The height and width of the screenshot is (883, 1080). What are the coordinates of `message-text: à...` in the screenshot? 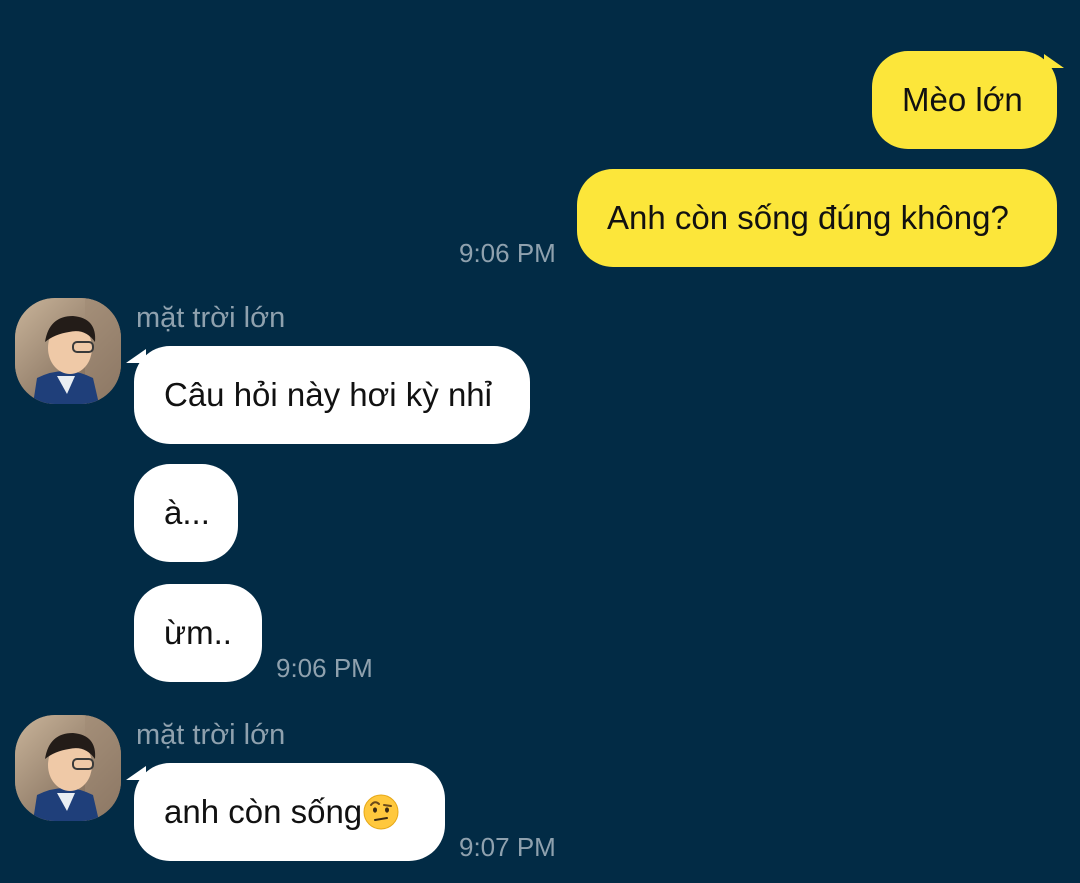 It's located at (187, 512).